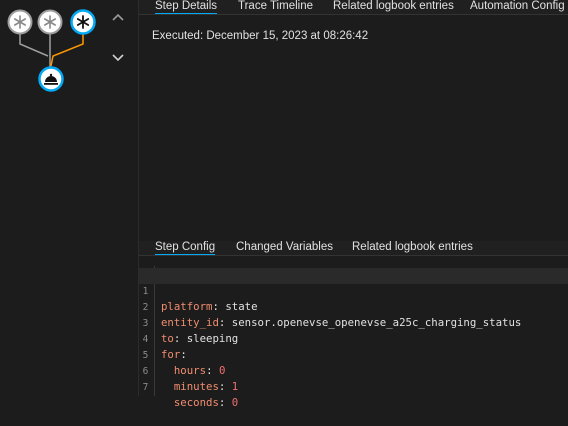 This screenshot has height=426, width=568. I want to click on code-line-7: 7 seconds: 0, so click(353, 387).